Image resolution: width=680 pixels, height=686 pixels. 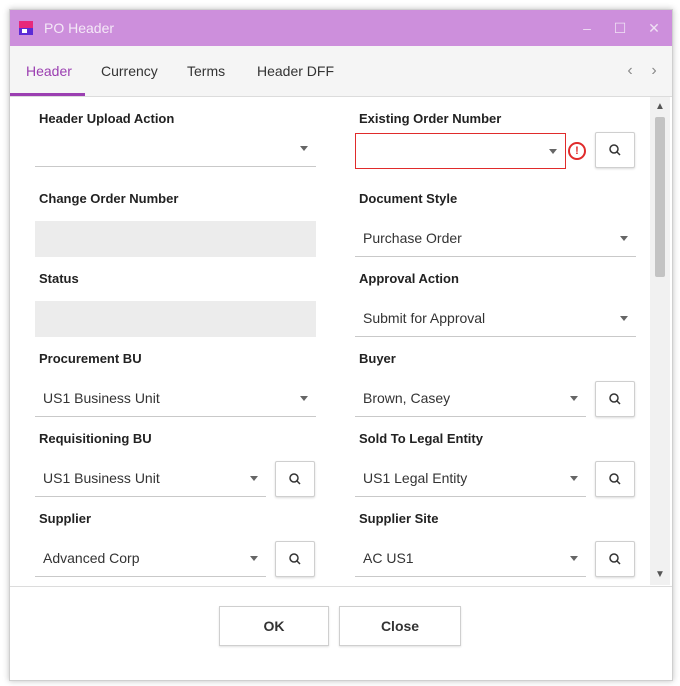 What do you see at coordinates (620, 28) in the screenshot?
I see `maximize-button: ☐` at bounding box center [620, 28].